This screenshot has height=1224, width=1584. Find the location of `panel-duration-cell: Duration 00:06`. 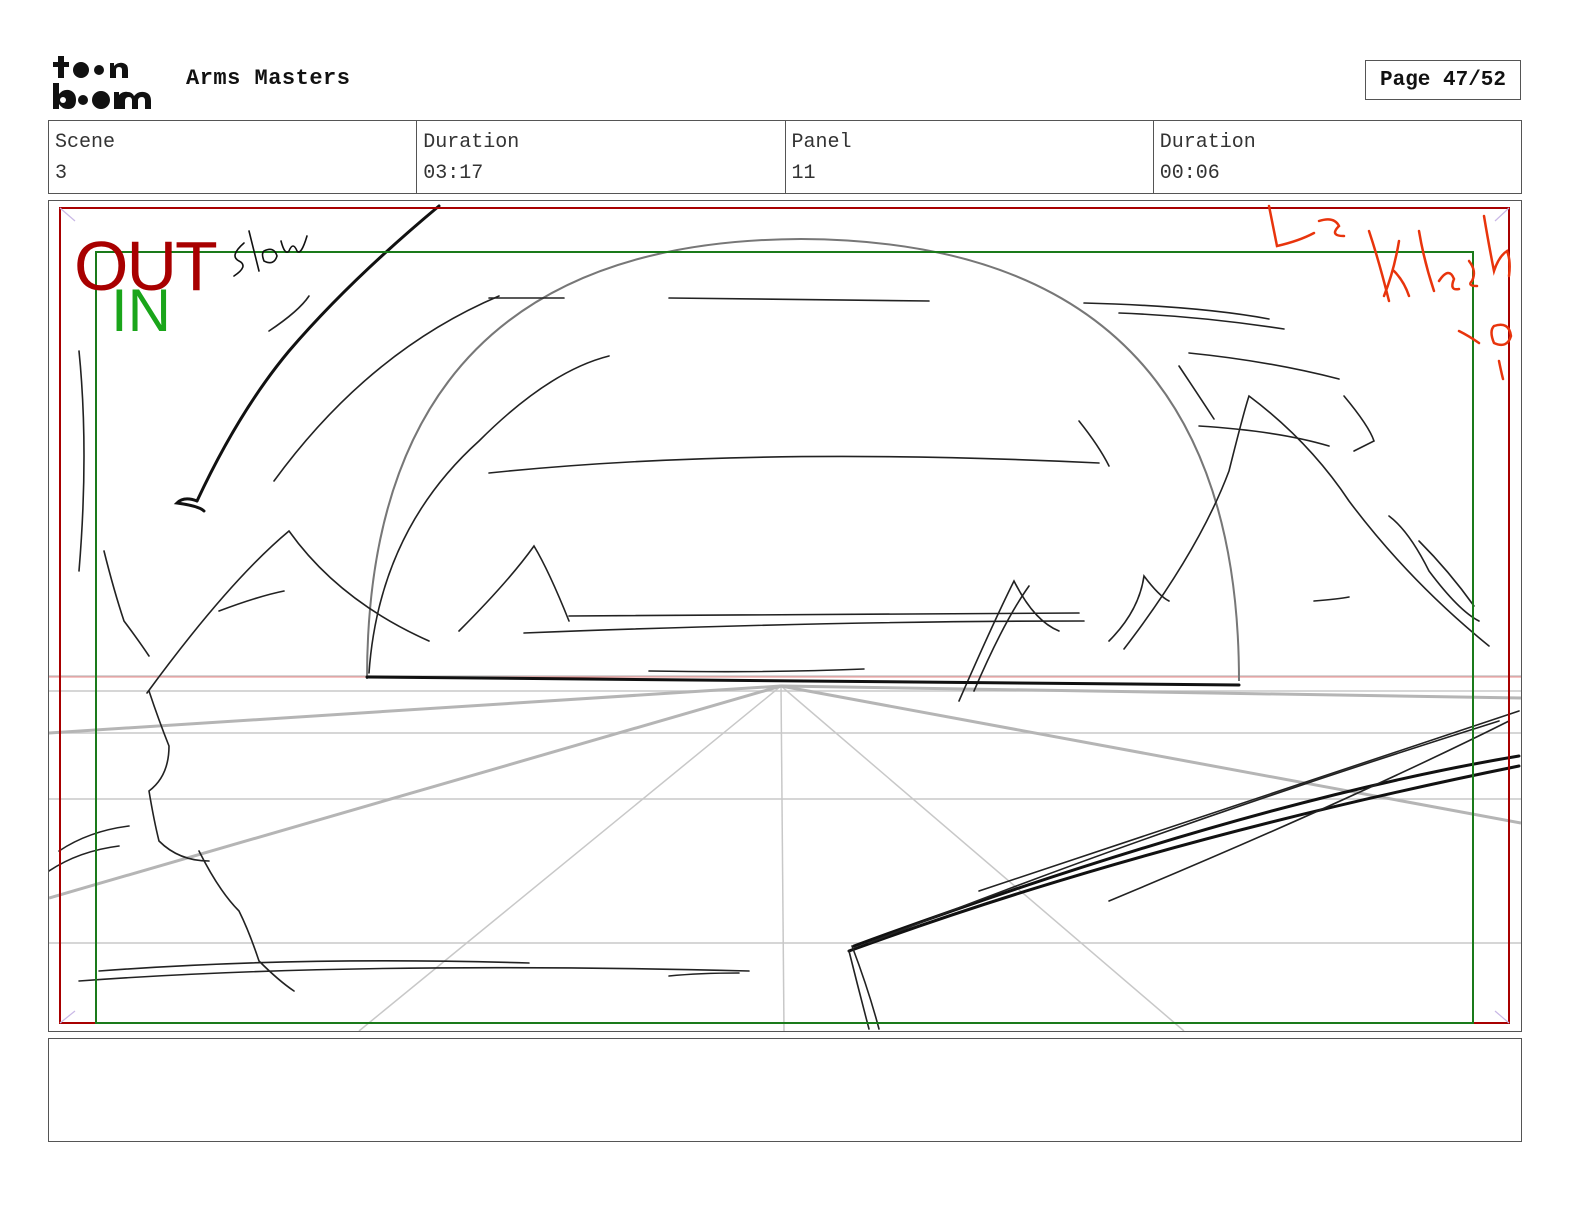

panel-duration-cell: Duration 00:06 is located at coordinates (1337, 157).